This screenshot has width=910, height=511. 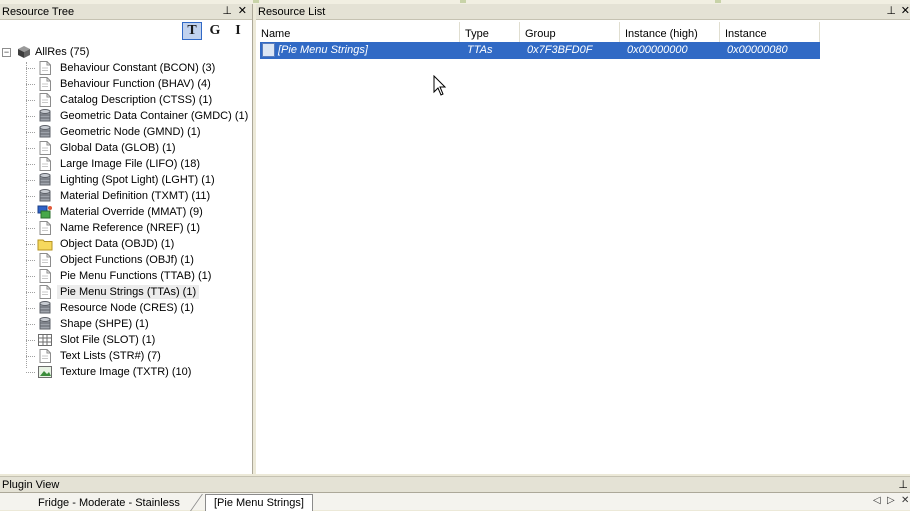 I want to click on tree-item: Resource Node (CRES) (1), so click(x=111, y=308).